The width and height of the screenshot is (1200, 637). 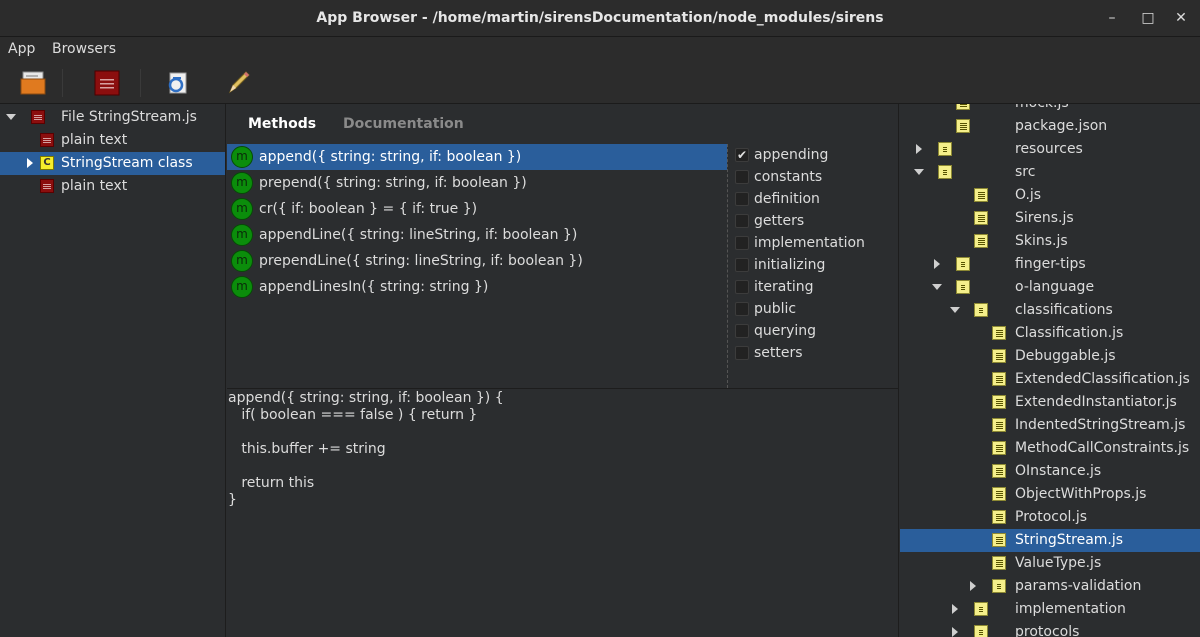 I want to click on tab-methods: Methods, so click(x=282, y=123).